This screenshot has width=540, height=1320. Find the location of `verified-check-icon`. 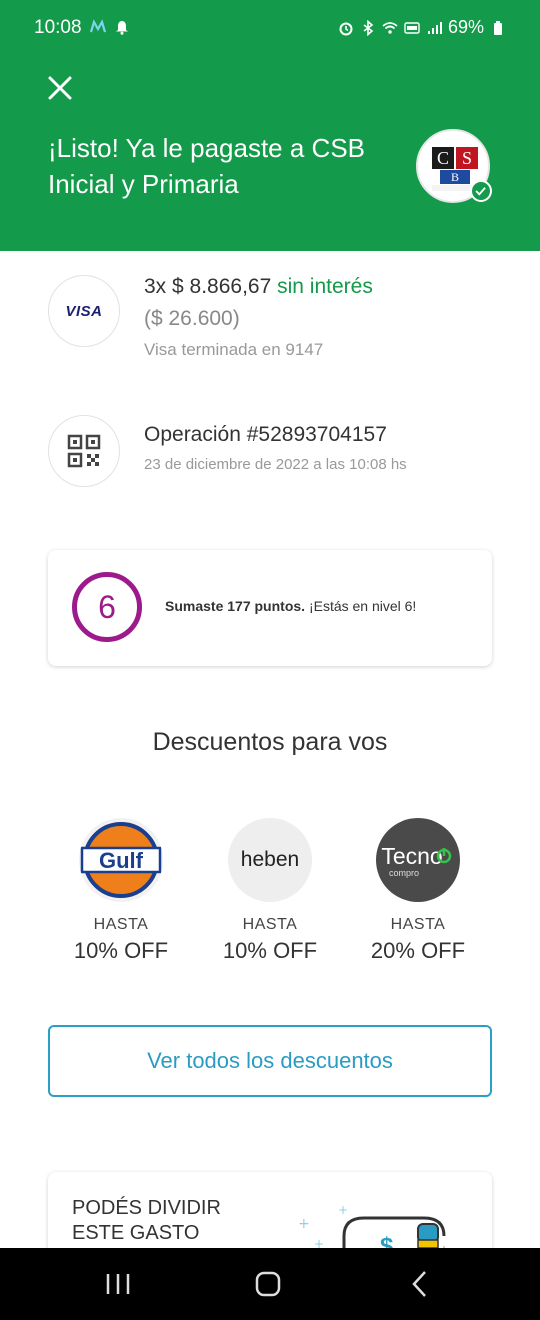

verified-check-icon is located at coordinates (481, 191).